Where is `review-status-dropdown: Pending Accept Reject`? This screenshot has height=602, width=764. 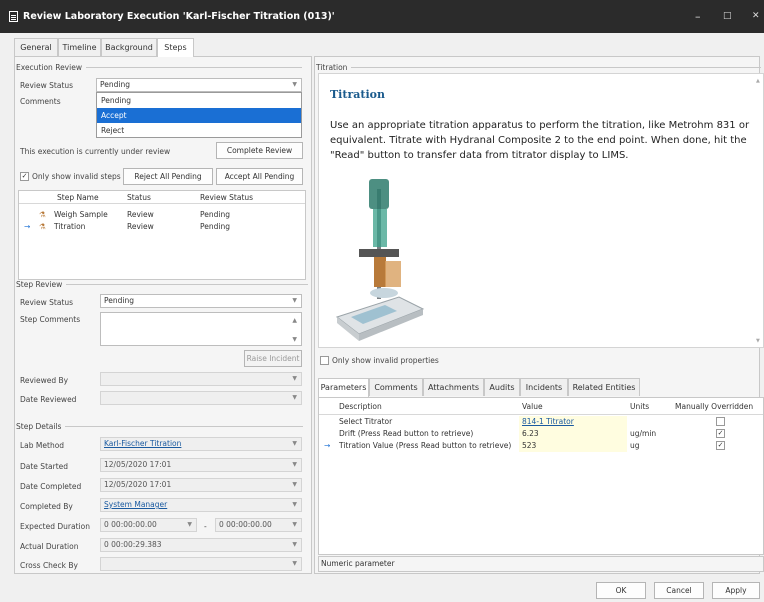 review-status-dropdown: Pending Accept Reject is located at coordinates (199, 115).